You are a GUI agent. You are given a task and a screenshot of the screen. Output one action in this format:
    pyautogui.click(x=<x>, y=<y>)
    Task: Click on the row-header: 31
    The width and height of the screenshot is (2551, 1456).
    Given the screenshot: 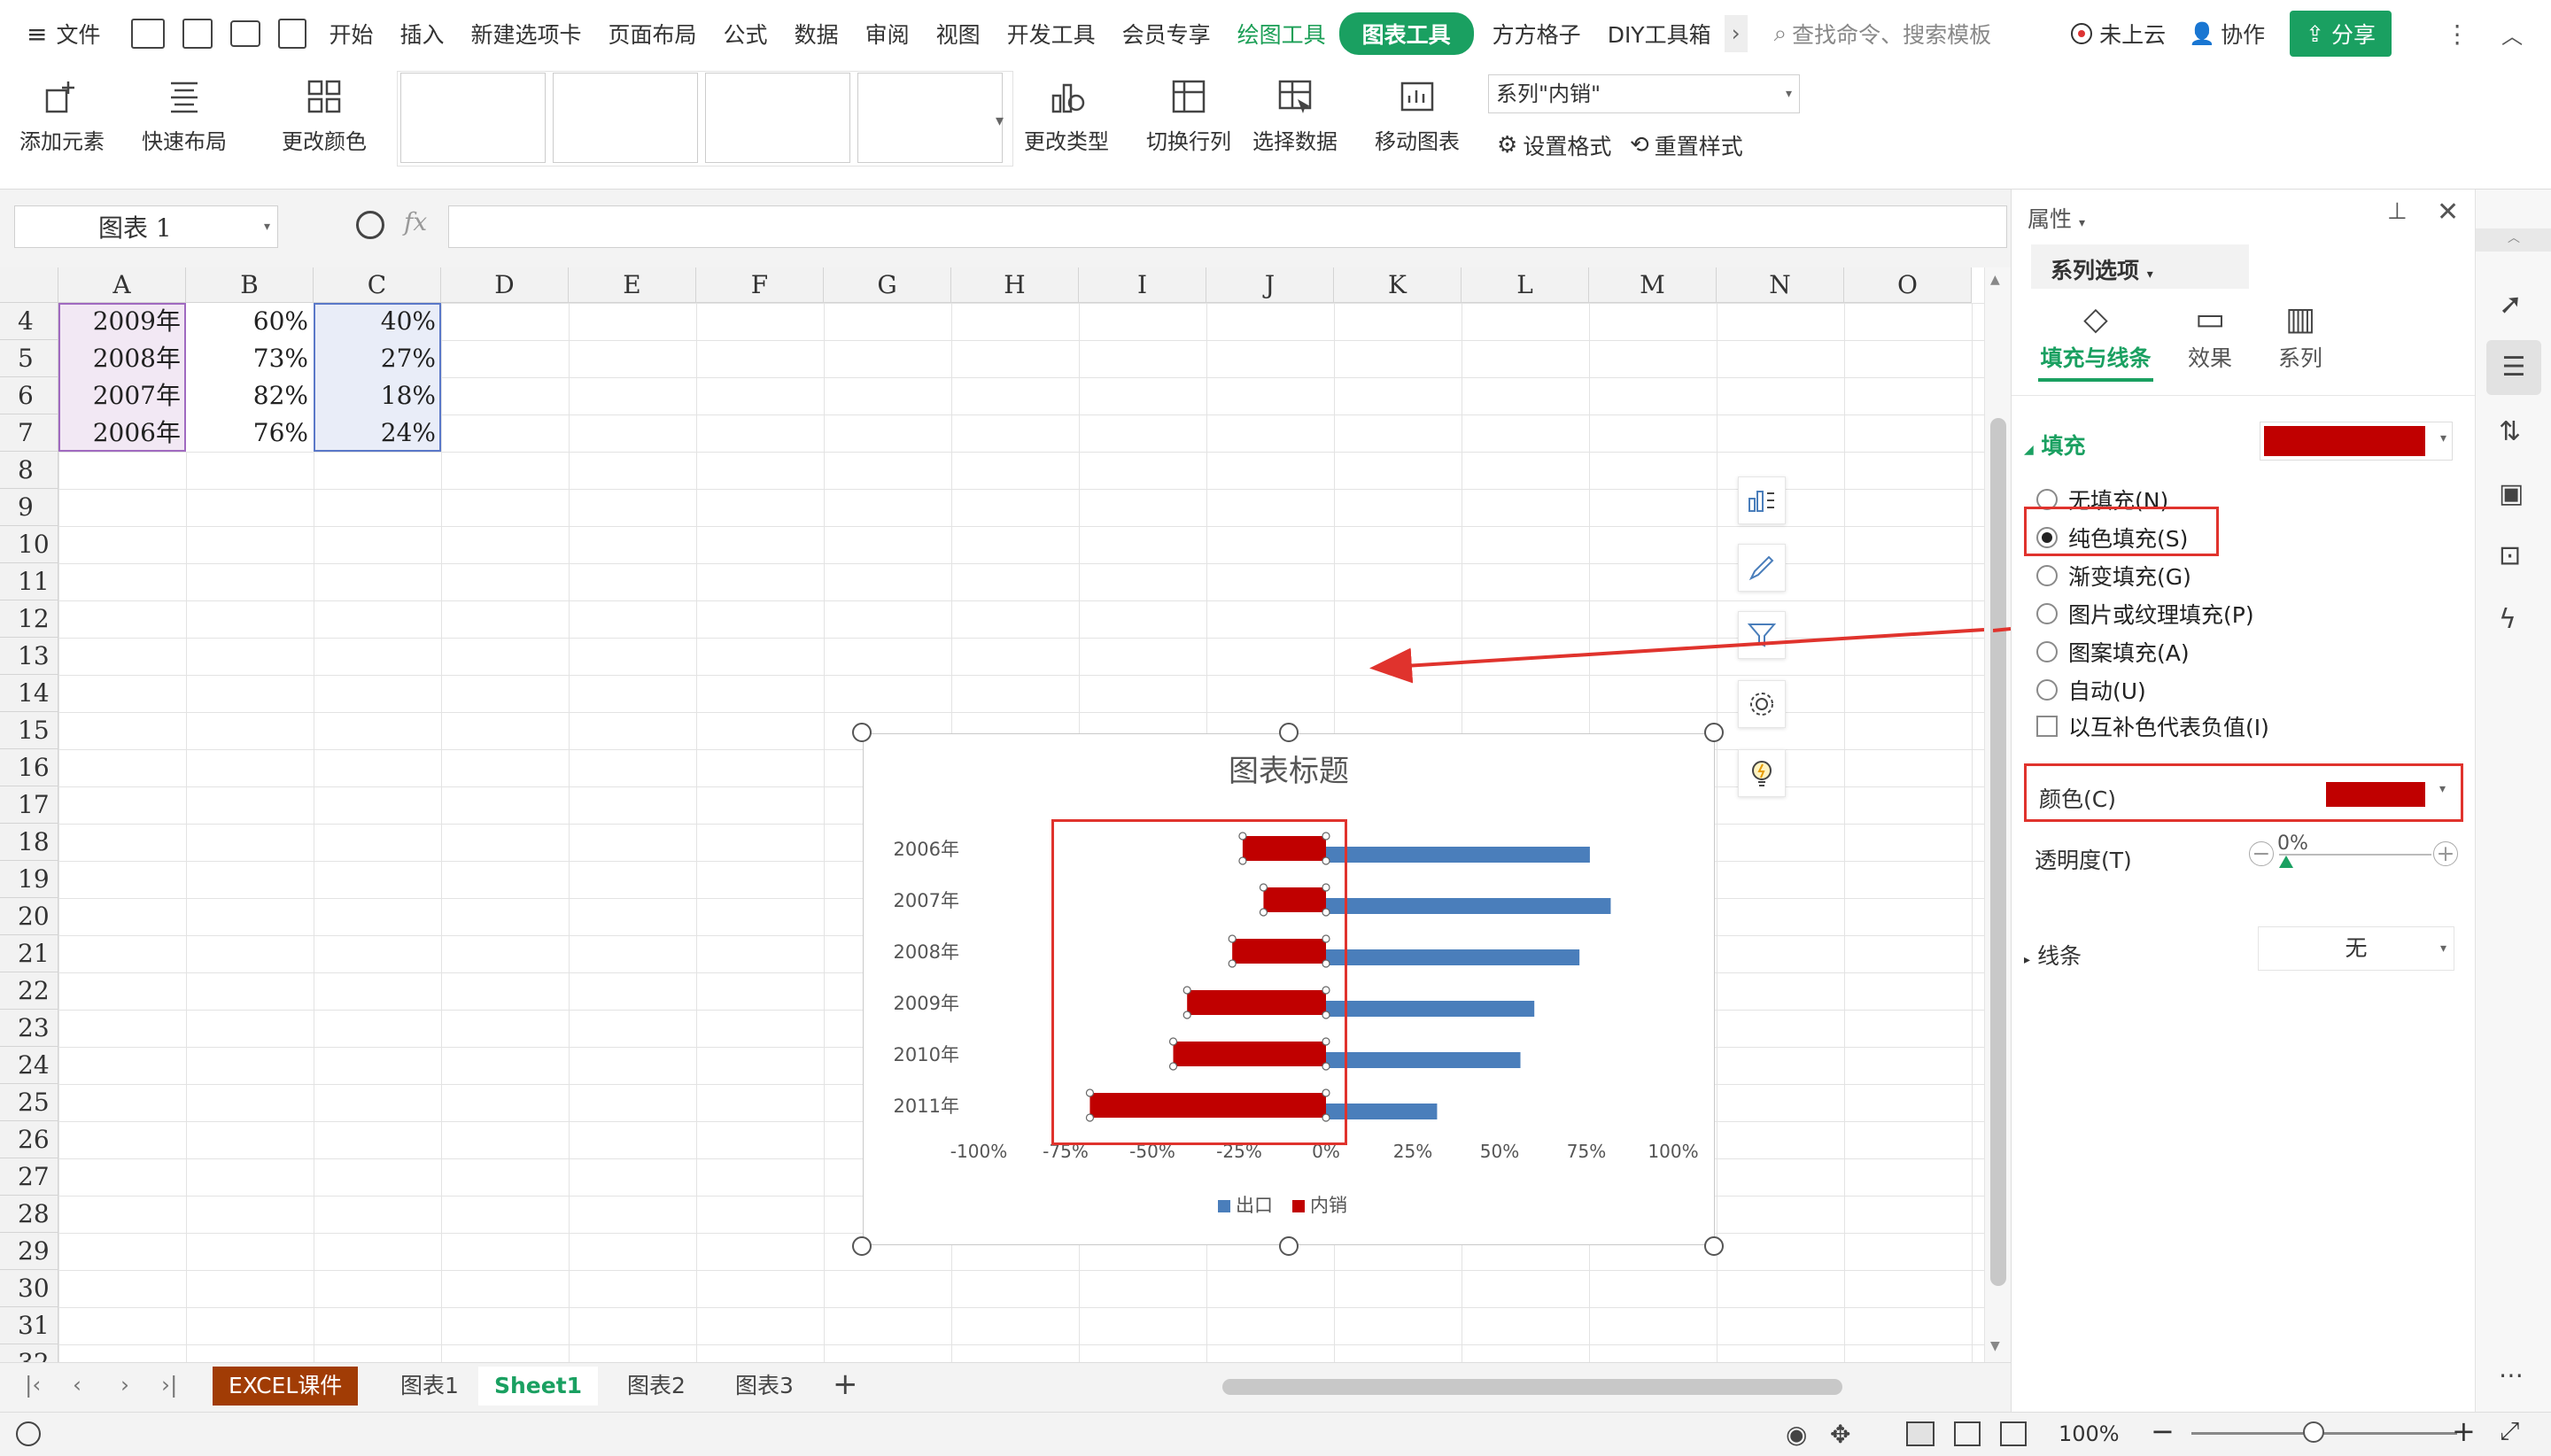 What is the action you would take?
    pyautogui.click(x=29, y=1325)
    